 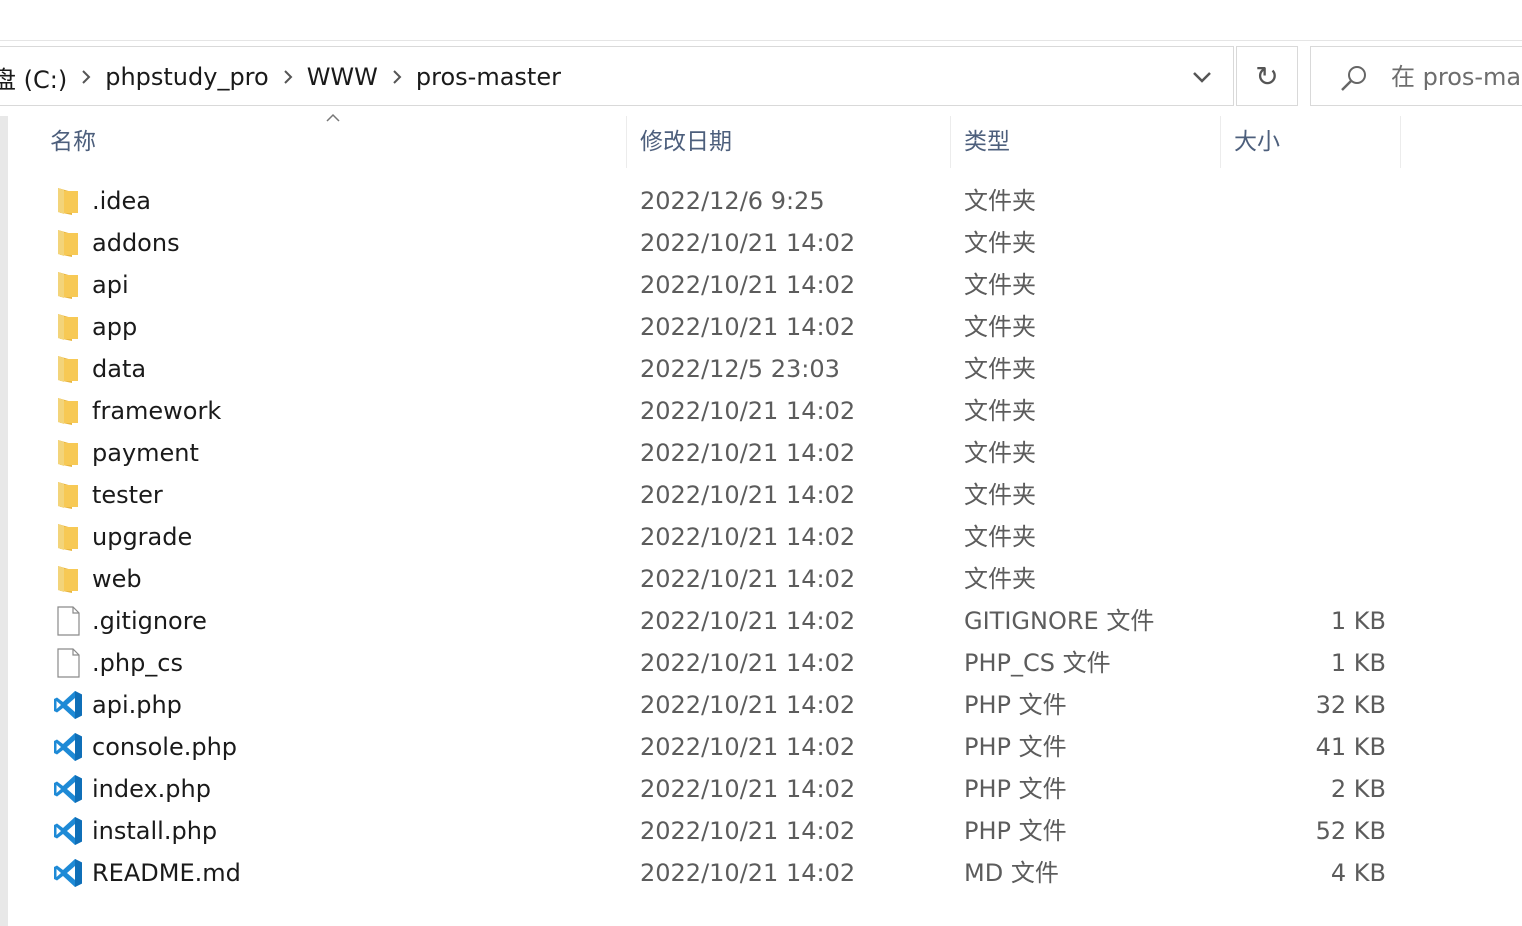 What do you see at coordinates (761, 369) in the screenshot?
I see `file-row: data 2022/12/5 23:03 文件夹` at bounding box center [761, 369].